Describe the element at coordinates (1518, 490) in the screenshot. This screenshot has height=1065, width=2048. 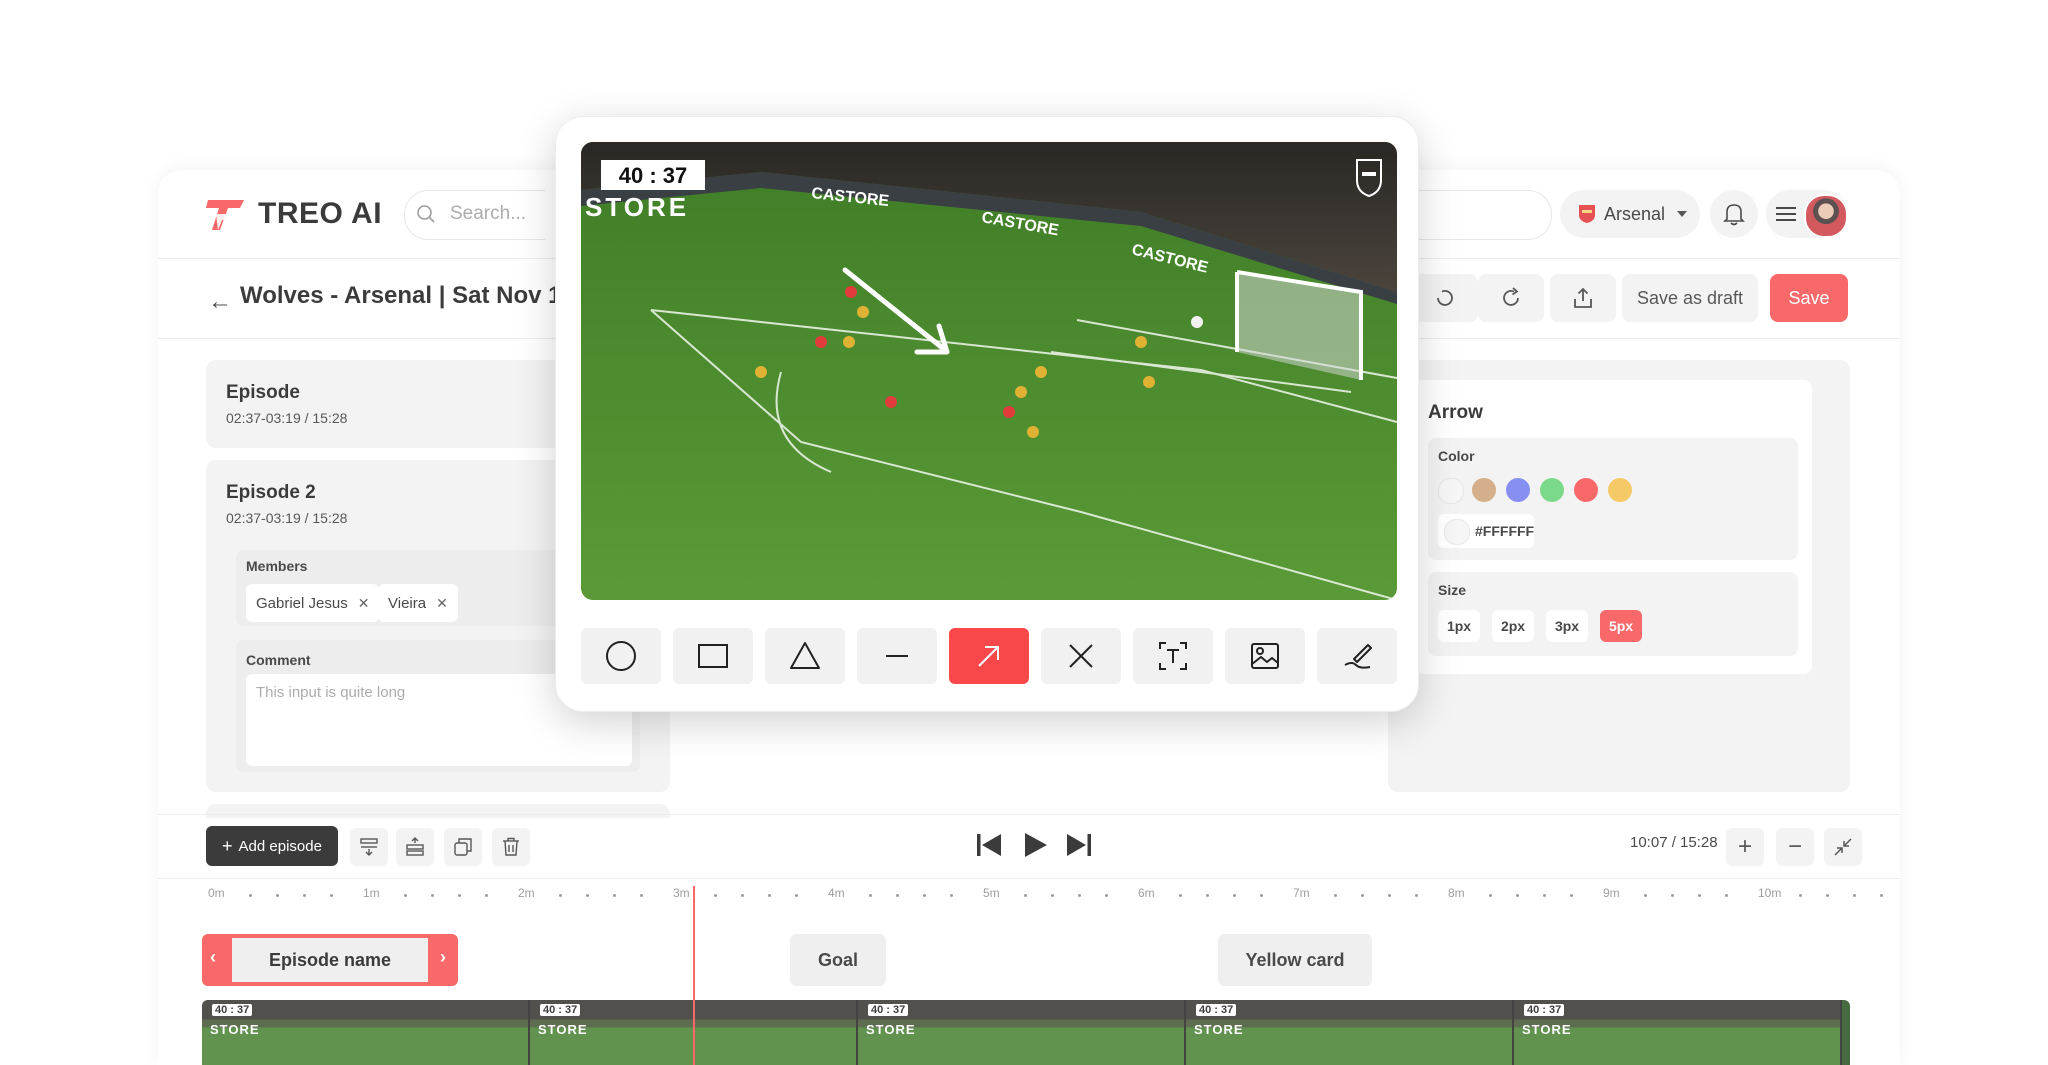
I see `color-swatch-blue` at that location.